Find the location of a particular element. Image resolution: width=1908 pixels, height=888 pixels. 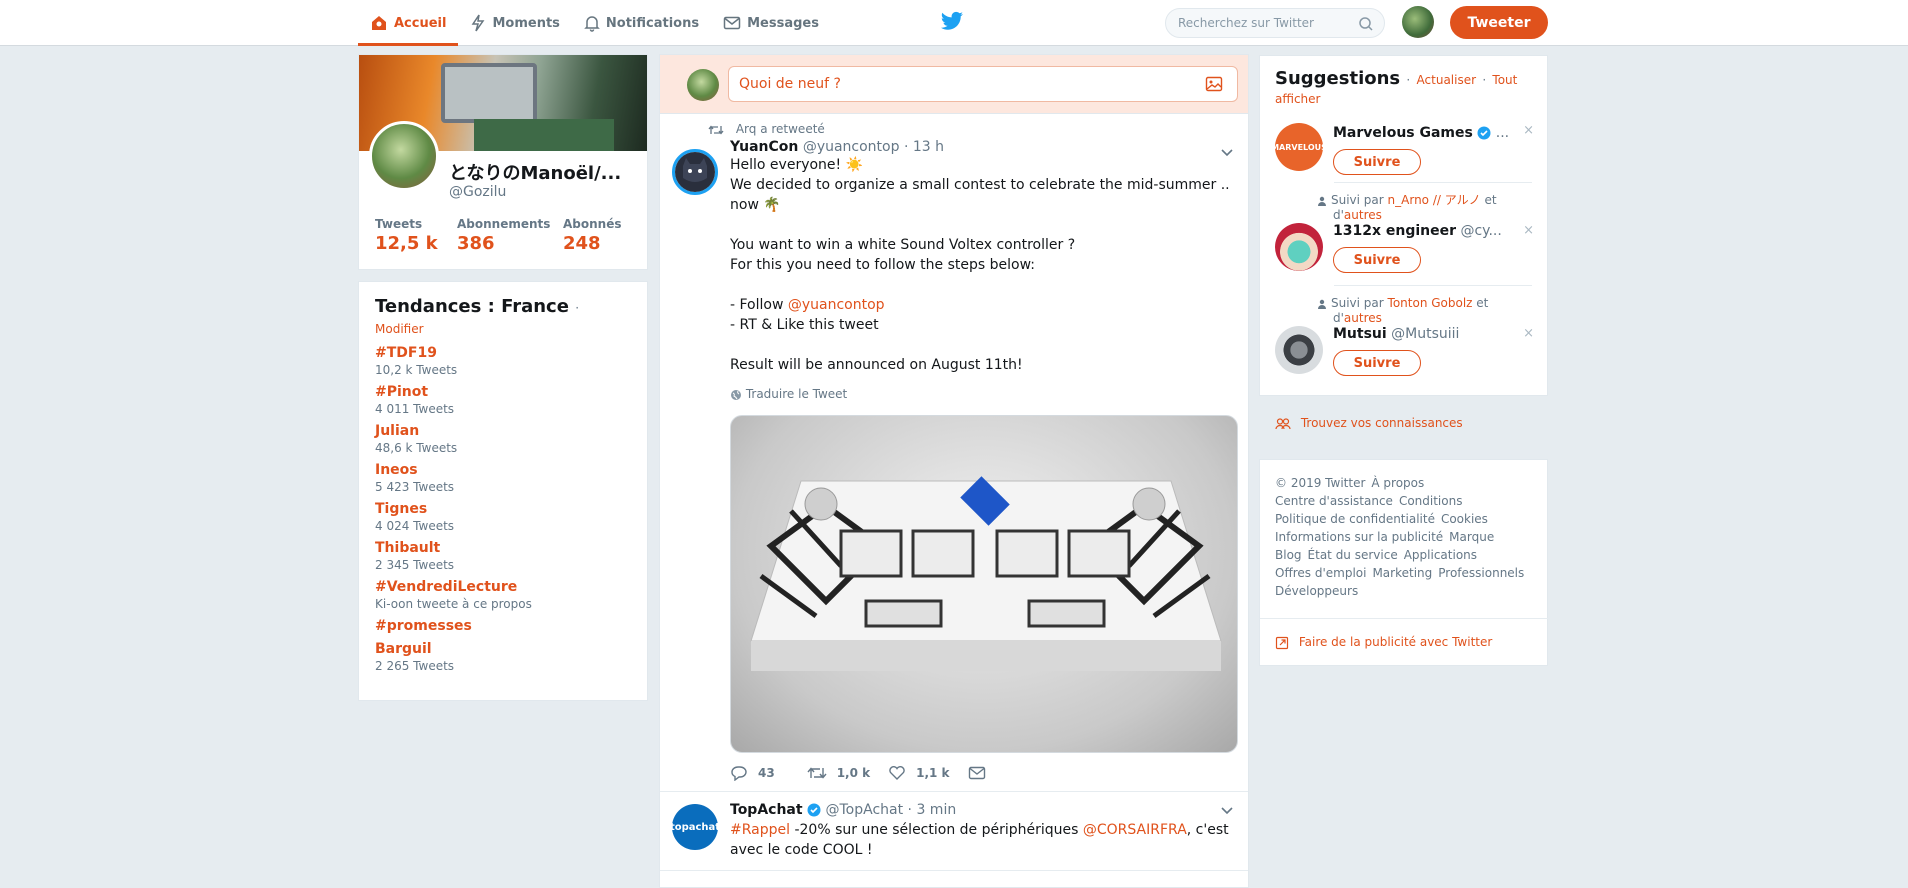

stat-tweets: Tweets 12,5 k is located at coordinates (411, 235).